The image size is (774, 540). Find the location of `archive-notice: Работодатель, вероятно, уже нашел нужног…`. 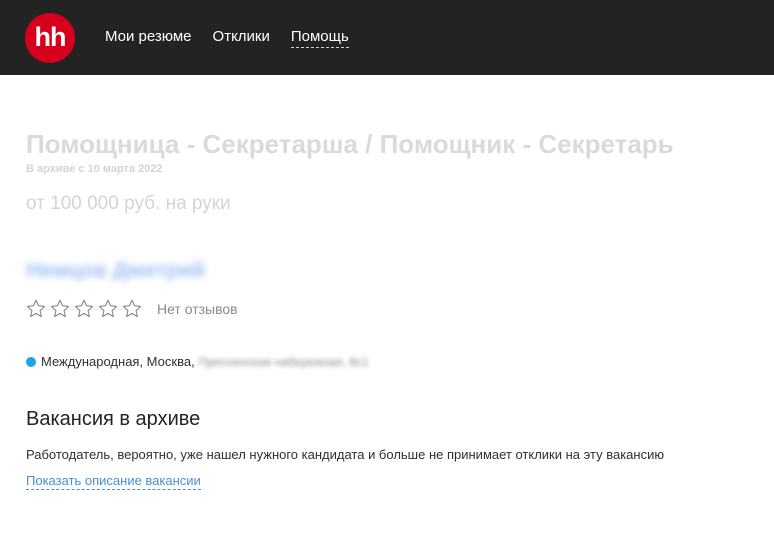

archive-notice: Работодатель, вероятно, уже нашел нужног… is located at coordinates (345, 454).